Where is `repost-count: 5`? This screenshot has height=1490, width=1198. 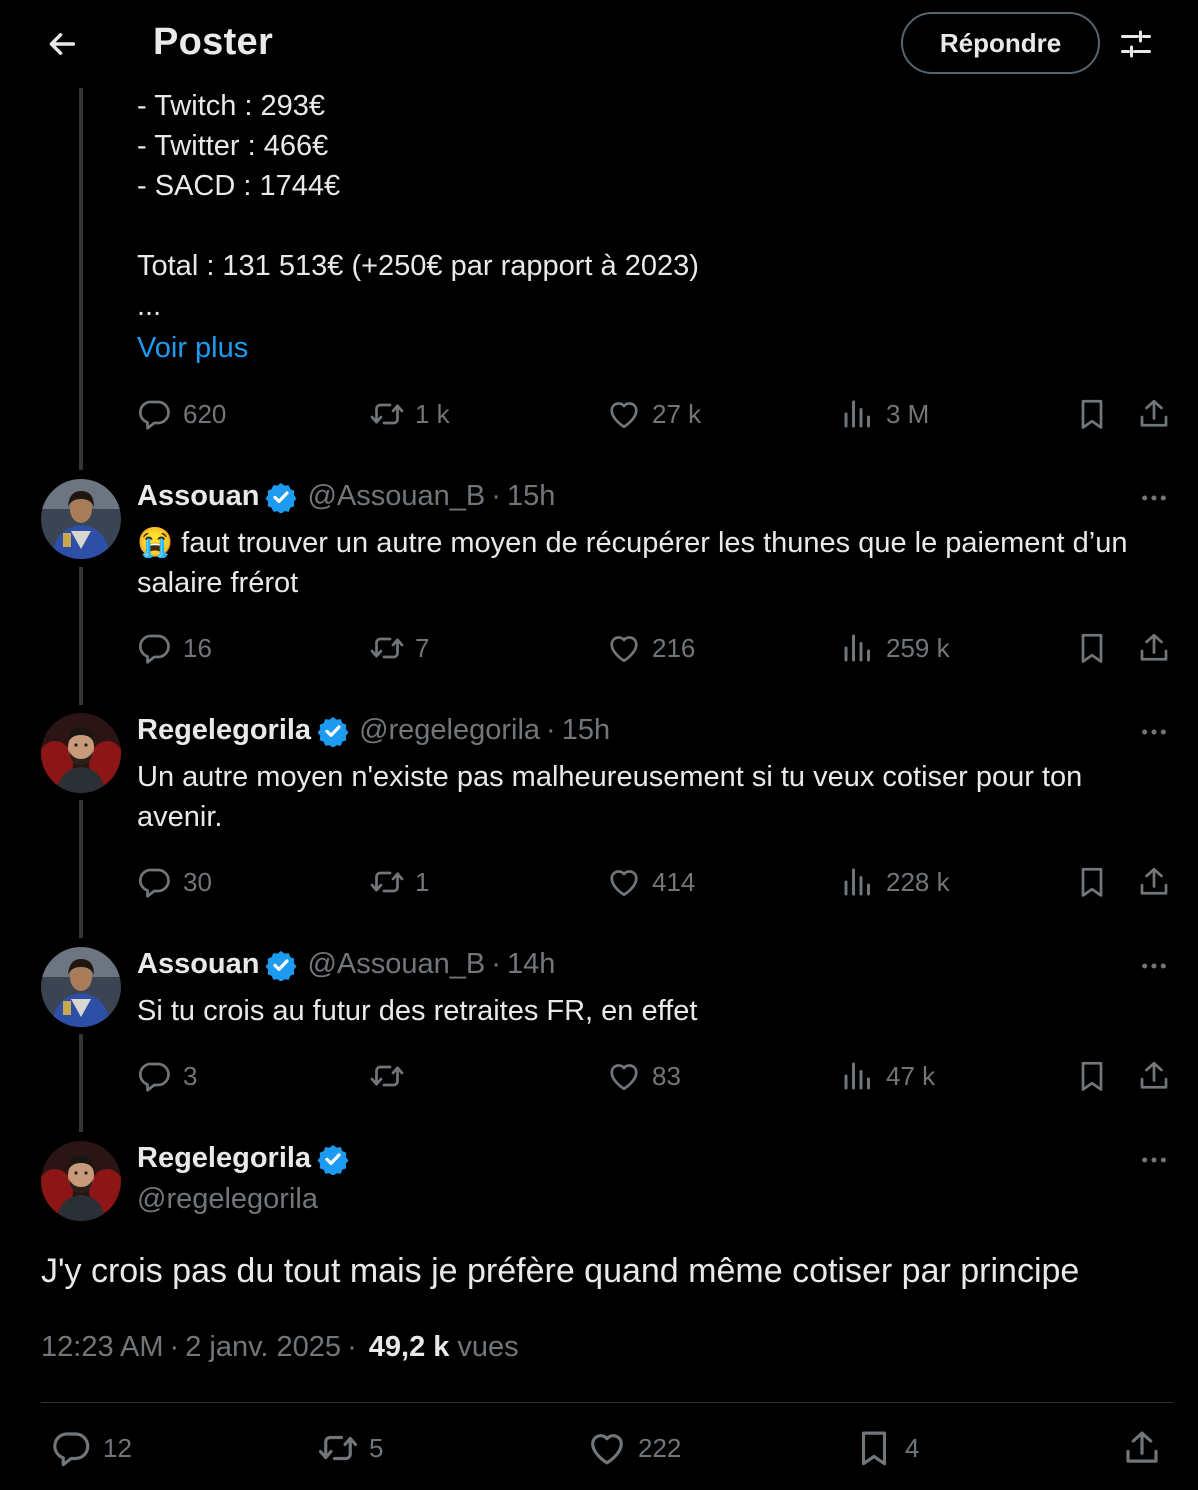
repost-count: 5 is located at coordinates (376, 1447).